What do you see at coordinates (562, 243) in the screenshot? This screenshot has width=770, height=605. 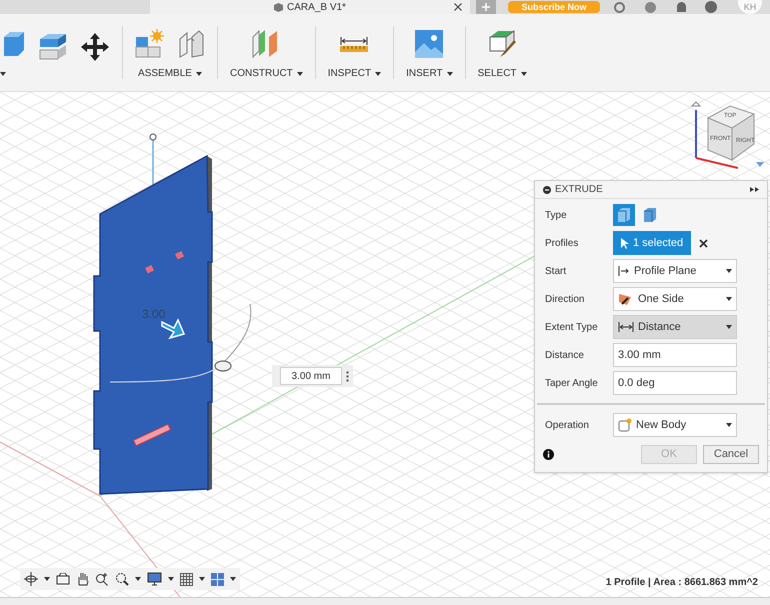 I see `field-label: Profiles` at bounding box center [562, 243].